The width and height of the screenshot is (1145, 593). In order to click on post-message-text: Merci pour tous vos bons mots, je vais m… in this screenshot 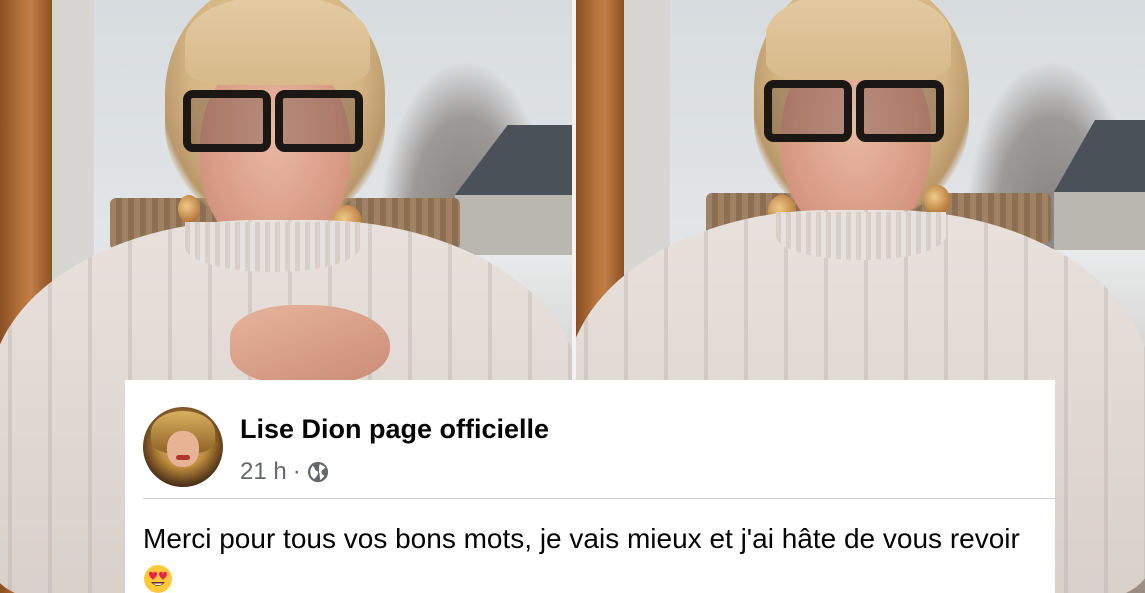, I will do `click(581, 538)`.